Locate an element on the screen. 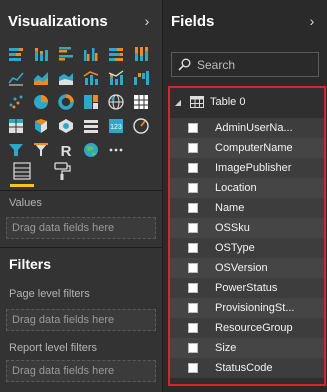 The width and height of the screenshot is (327, 392). stacked-column-icon is located at coordinates (41, 54).